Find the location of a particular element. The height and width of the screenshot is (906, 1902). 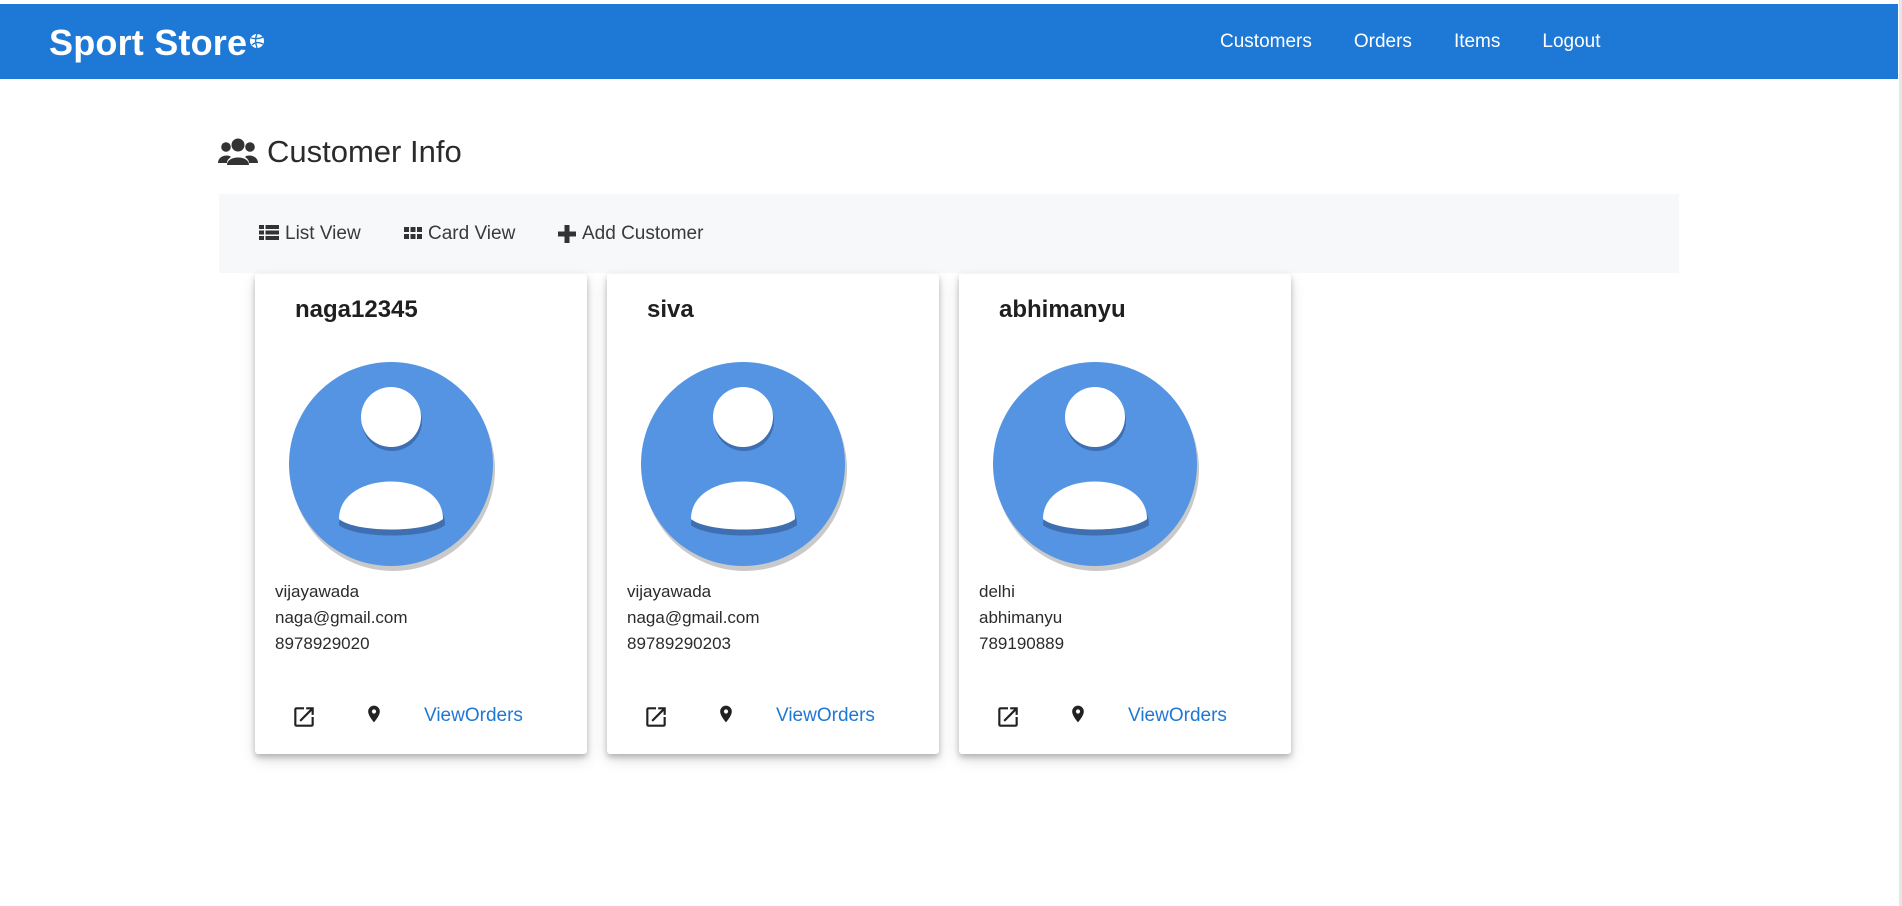

add-customer-label: Add Customer is located at coordinates (643, 233).